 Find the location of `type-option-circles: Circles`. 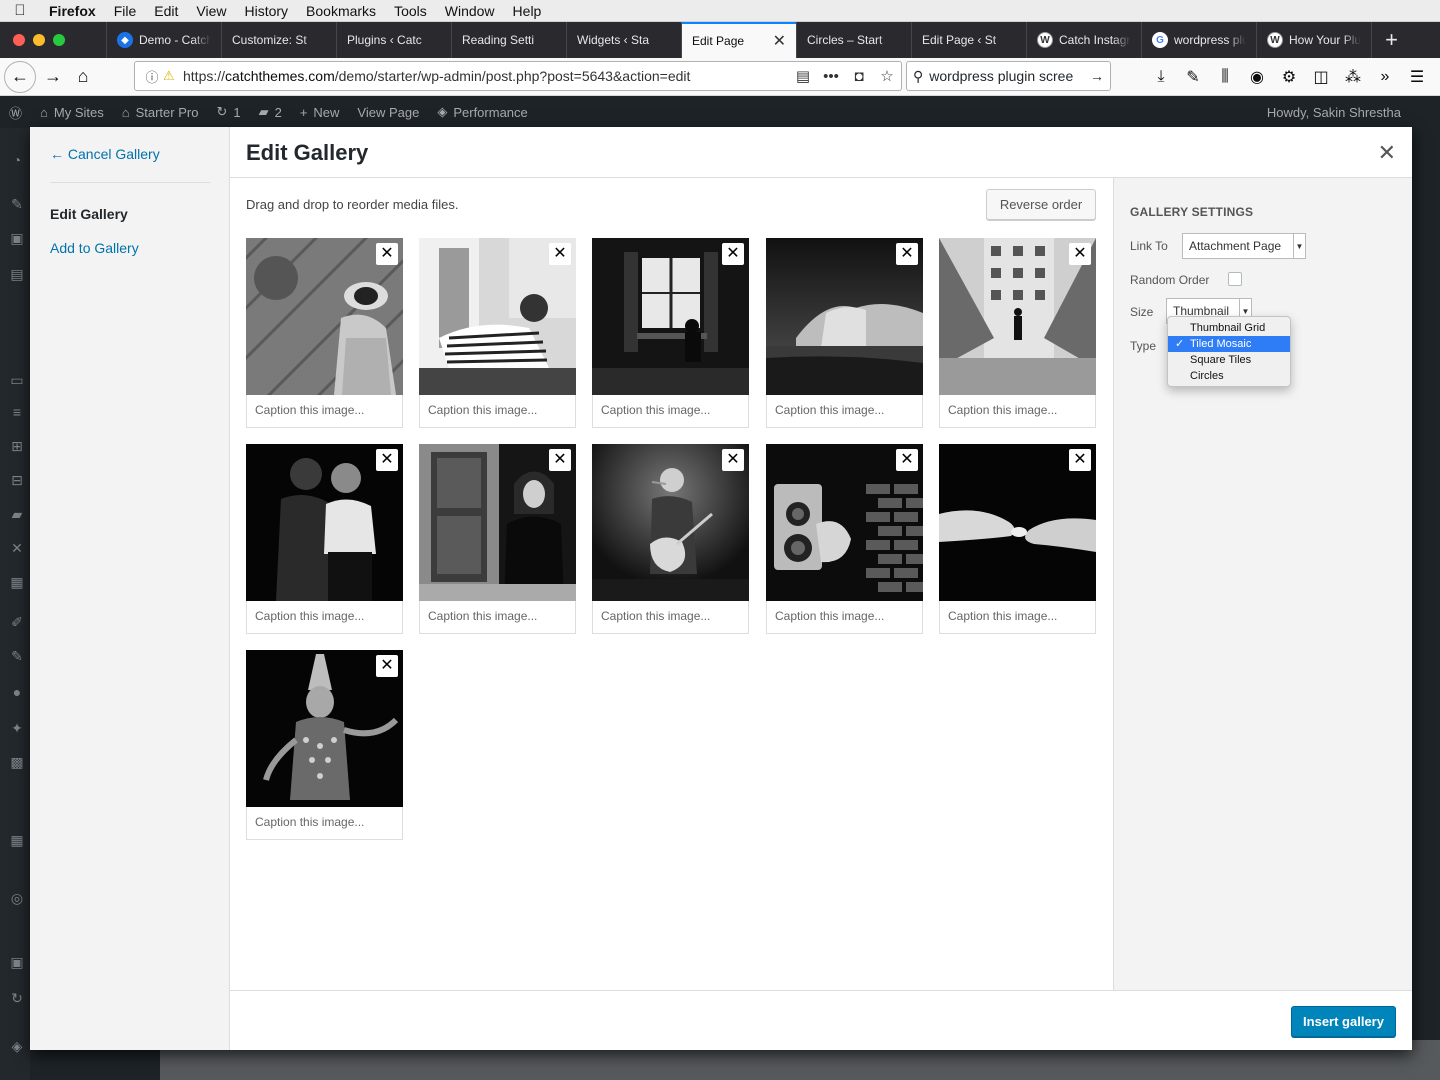

type-option-circles: Circles is located at coordinates (1229, 376).